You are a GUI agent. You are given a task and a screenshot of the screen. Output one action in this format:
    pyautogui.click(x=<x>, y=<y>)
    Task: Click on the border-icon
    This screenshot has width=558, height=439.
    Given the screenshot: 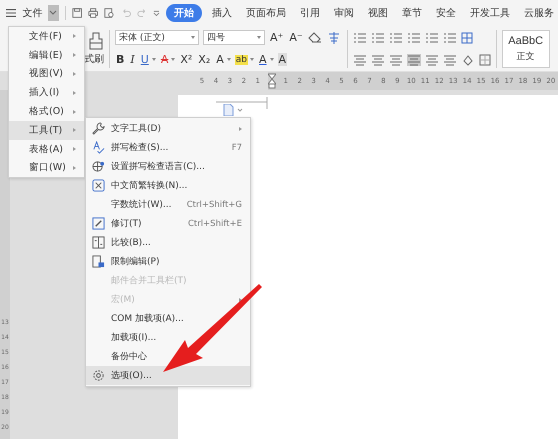 What is the action you would take?
    pyautogui.click(x=484, y=60)
    